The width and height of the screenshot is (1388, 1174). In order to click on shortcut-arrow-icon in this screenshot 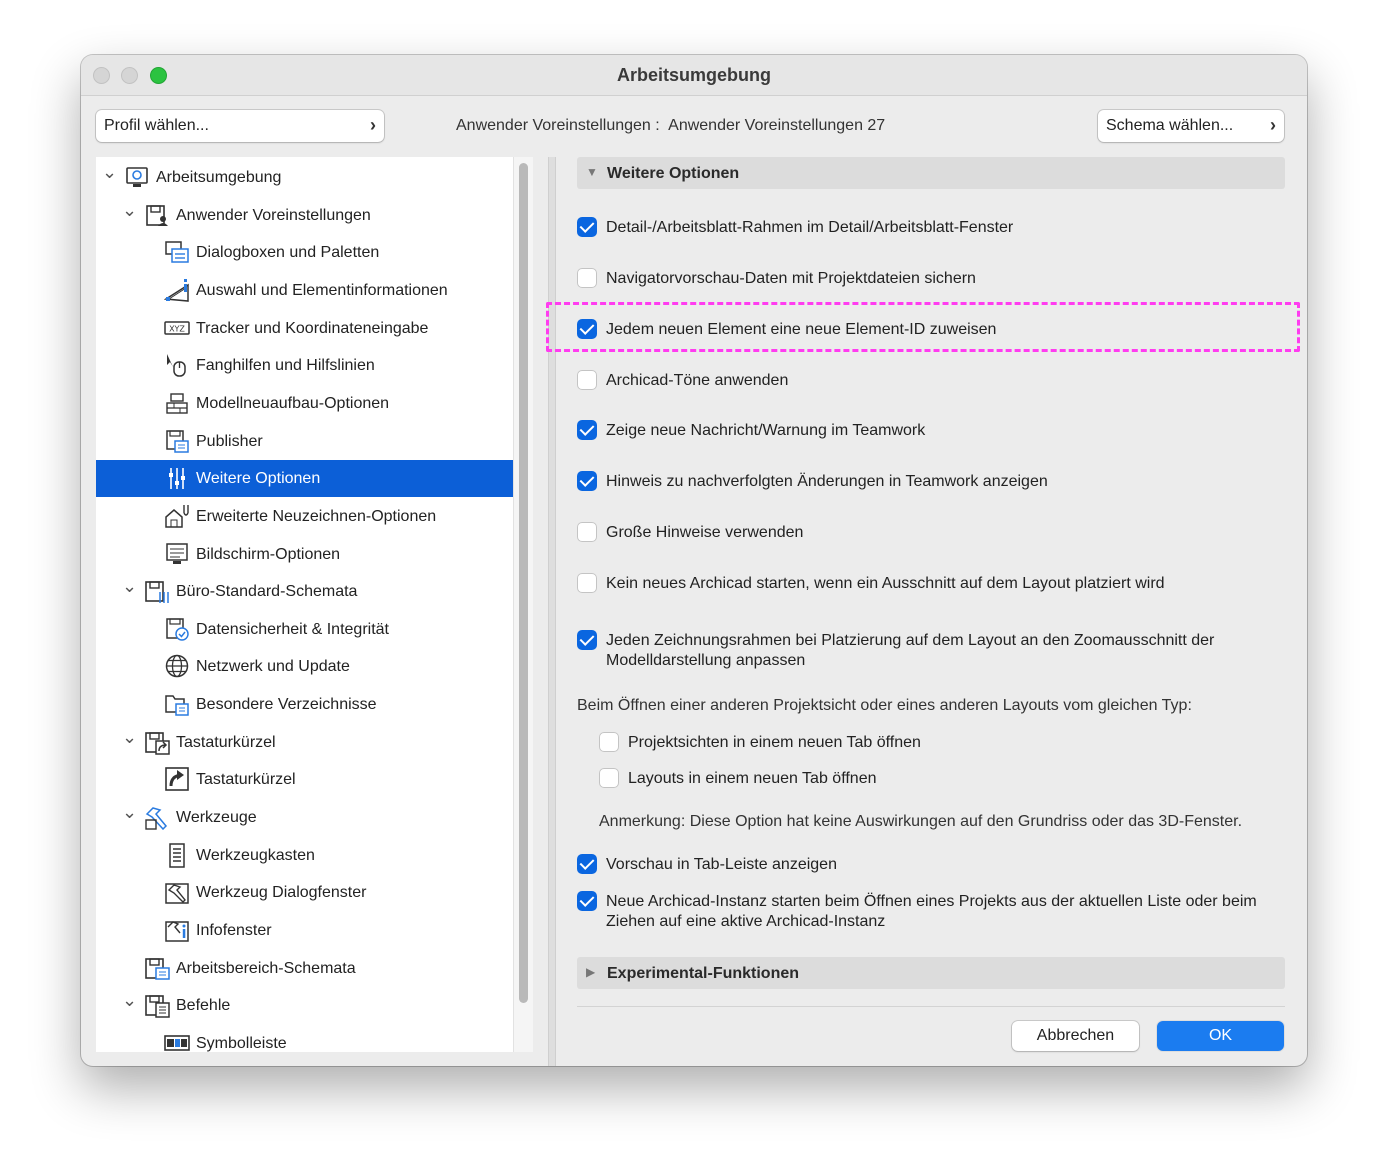, I will do `click(177, 779)`.